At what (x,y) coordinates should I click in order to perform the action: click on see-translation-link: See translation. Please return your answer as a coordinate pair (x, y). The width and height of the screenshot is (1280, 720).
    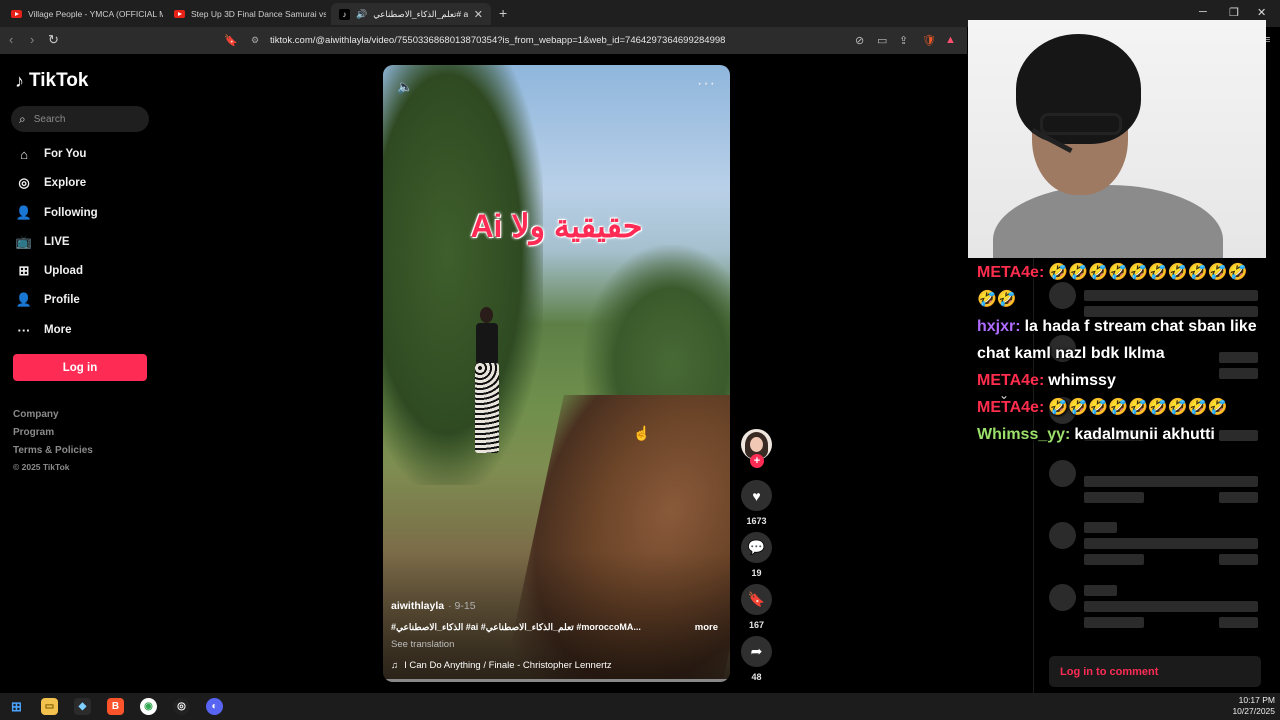
    Looking at the image, I should click on (422, 644).